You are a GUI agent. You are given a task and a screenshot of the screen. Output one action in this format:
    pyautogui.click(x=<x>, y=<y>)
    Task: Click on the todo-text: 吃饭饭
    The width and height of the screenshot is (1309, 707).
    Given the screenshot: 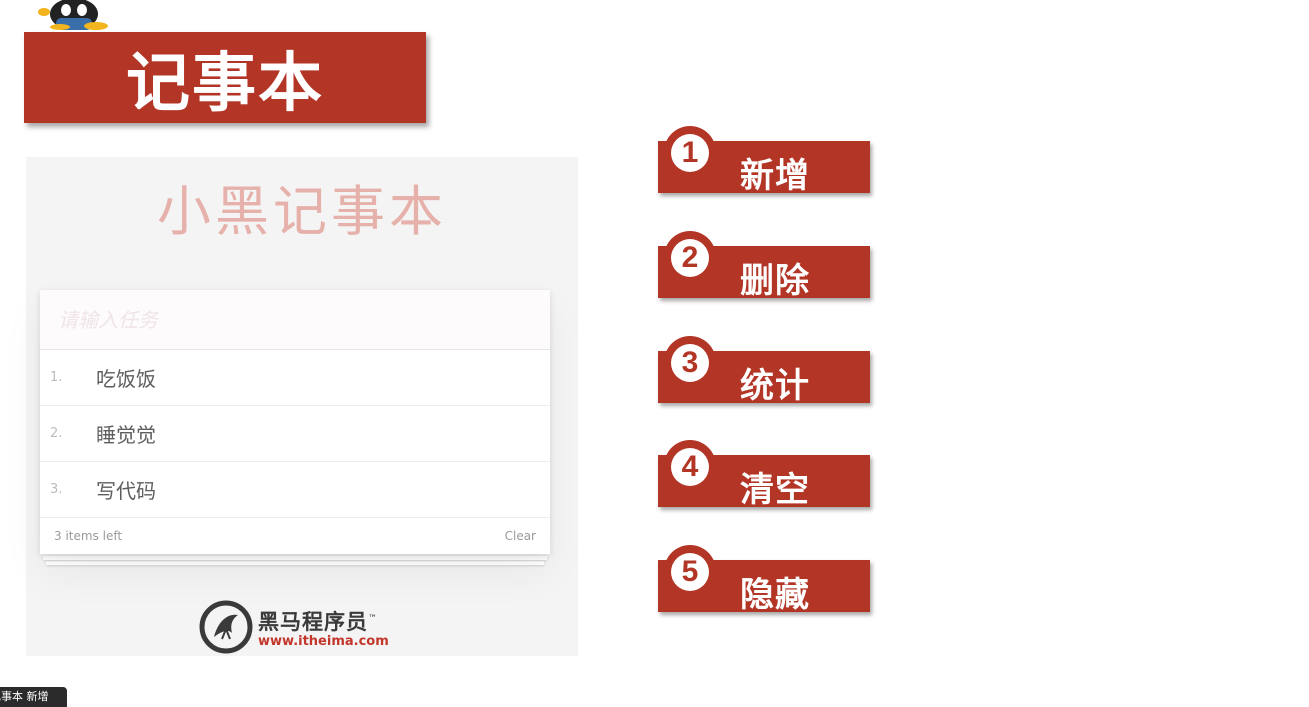 What is the action you would take?
    pyautogui.click(x=126, y=379)
    